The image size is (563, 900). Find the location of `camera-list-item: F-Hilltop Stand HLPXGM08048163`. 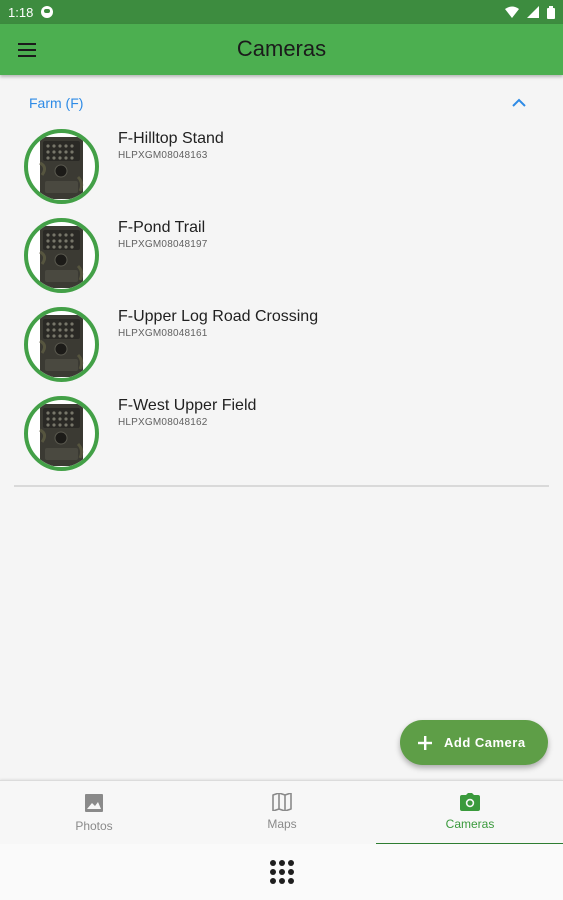

camera-list-item: F-Hilltop Stand HLPXGM08048163 is located at coordinates (281, 169).